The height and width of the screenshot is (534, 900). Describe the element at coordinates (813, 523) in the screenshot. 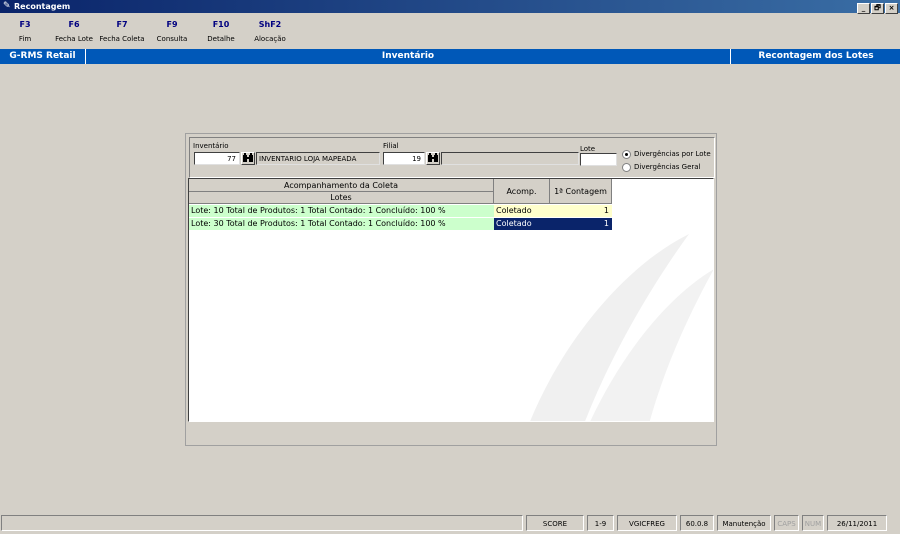

I see `status-num: NUM` at that location.